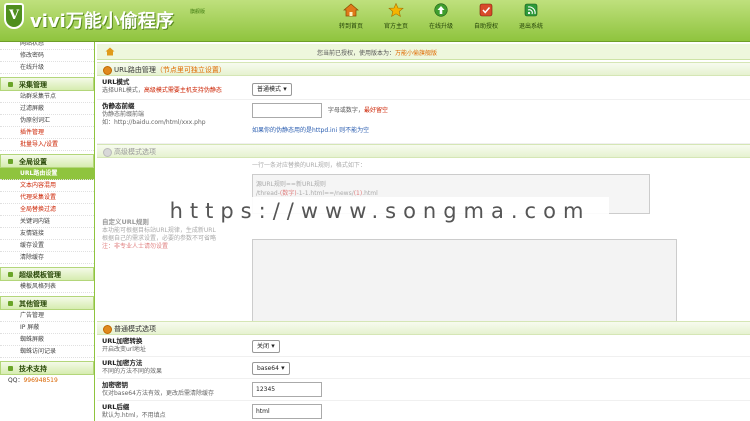 Image resolution: width=750 pixels, height=421 pixels. I want to click on nav-logout: 退出系统, so click(531, 21).